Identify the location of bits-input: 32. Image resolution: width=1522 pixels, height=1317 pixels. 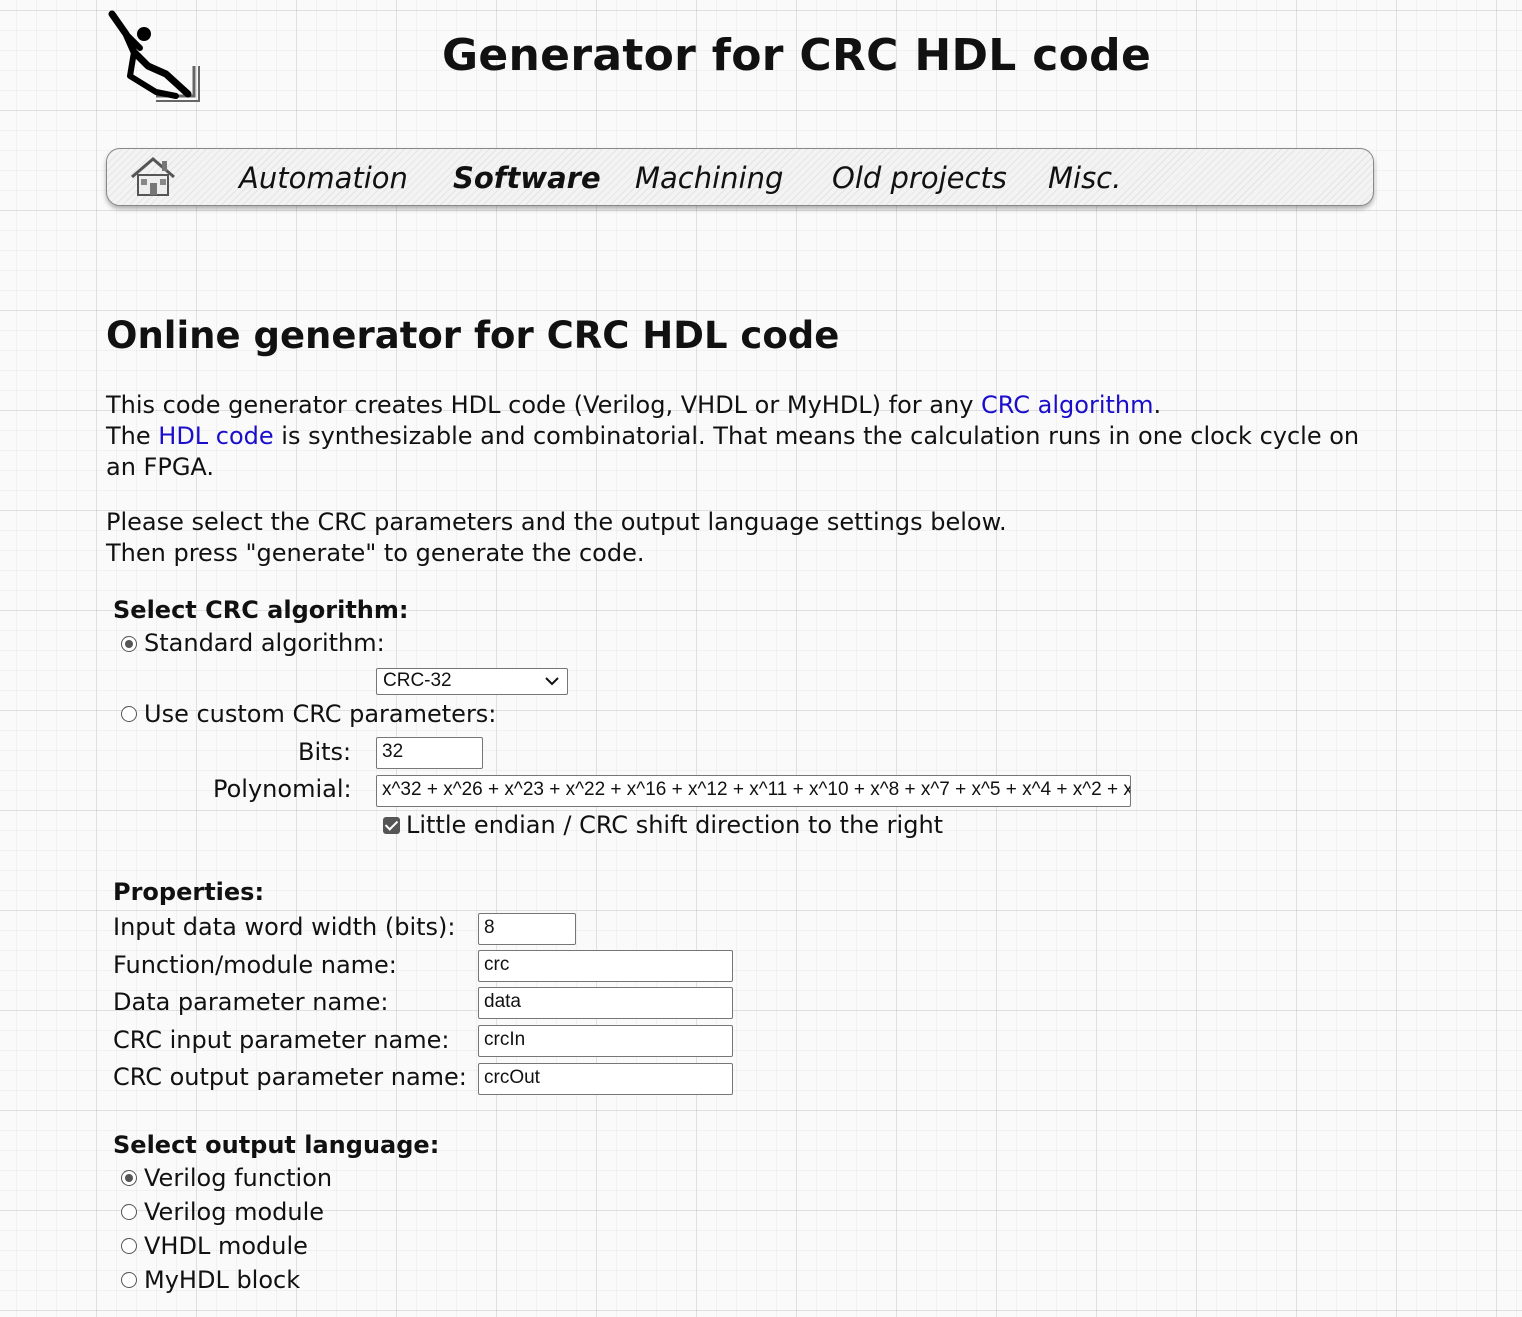
(429, 753).